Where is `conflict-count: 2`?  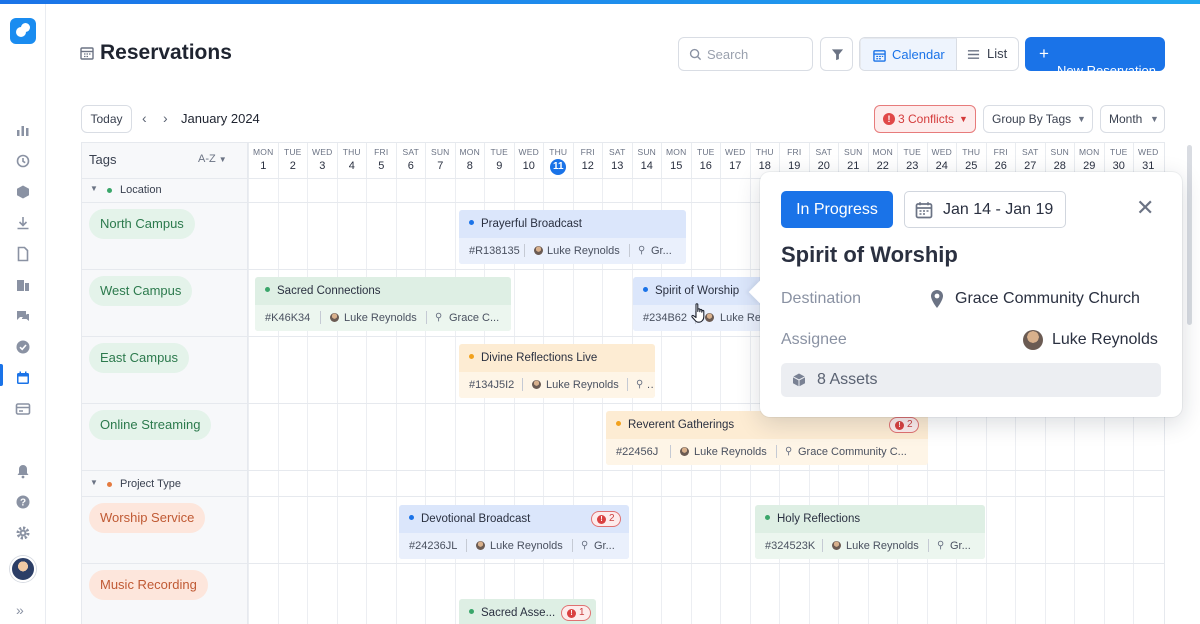
conflict-count: 2 is located at coordinates (910, 424).